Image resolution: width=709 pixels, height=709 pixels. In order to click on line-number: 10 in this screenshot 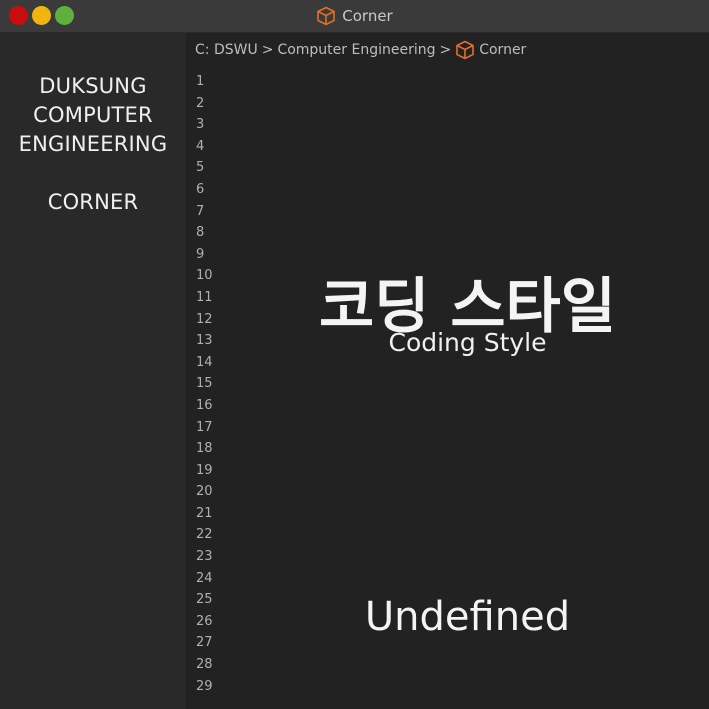, I will do `click(204, 276)`.